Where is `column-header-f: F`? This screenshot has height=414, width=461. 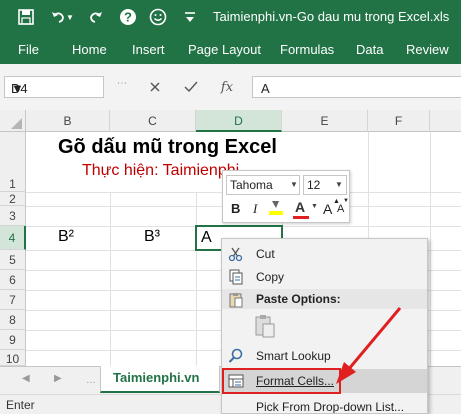 column-header-f: F is located at coordinates (399, 121).